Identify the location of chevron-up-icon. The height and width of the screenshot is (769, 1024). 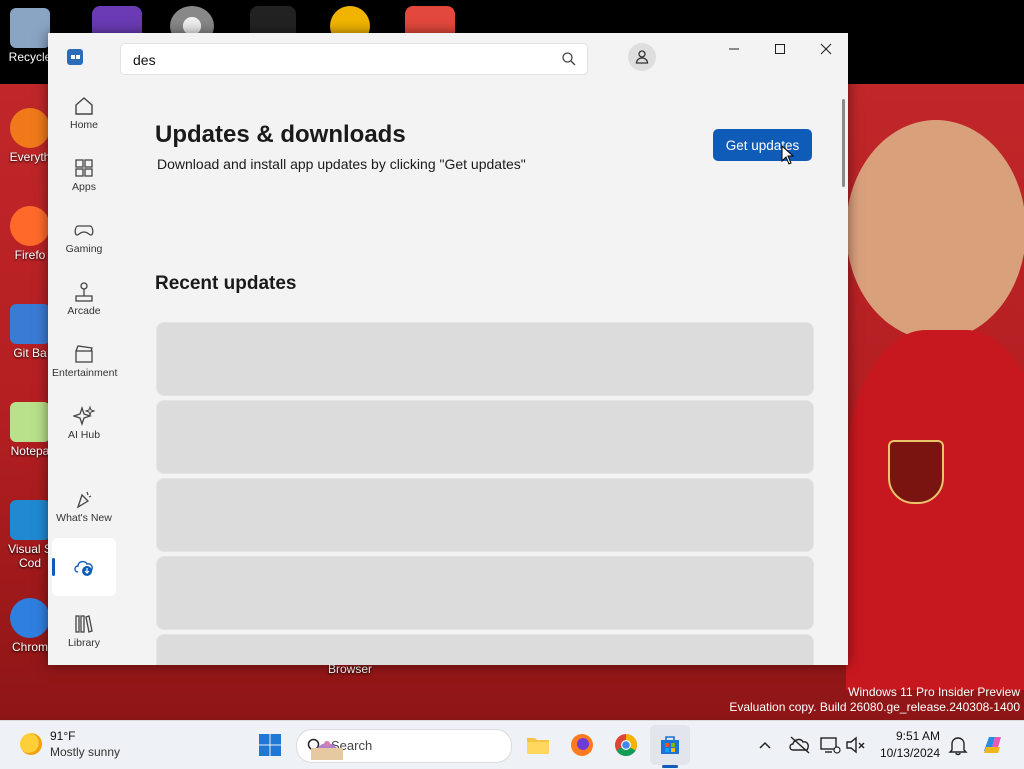
(765, 745).